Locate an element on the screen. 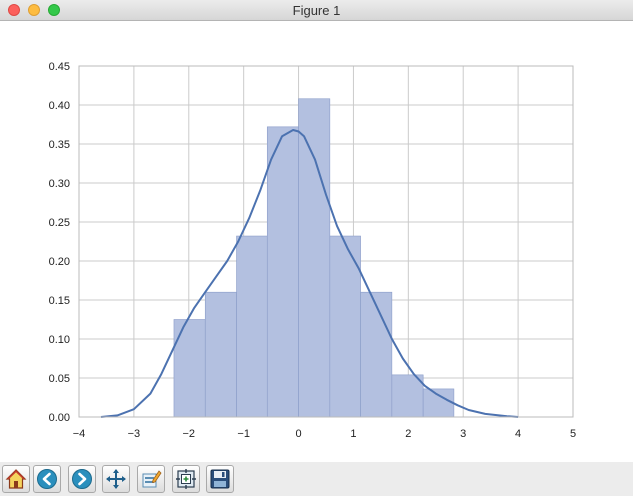  floppy-disk-icon is located at coordinates (220, 479).